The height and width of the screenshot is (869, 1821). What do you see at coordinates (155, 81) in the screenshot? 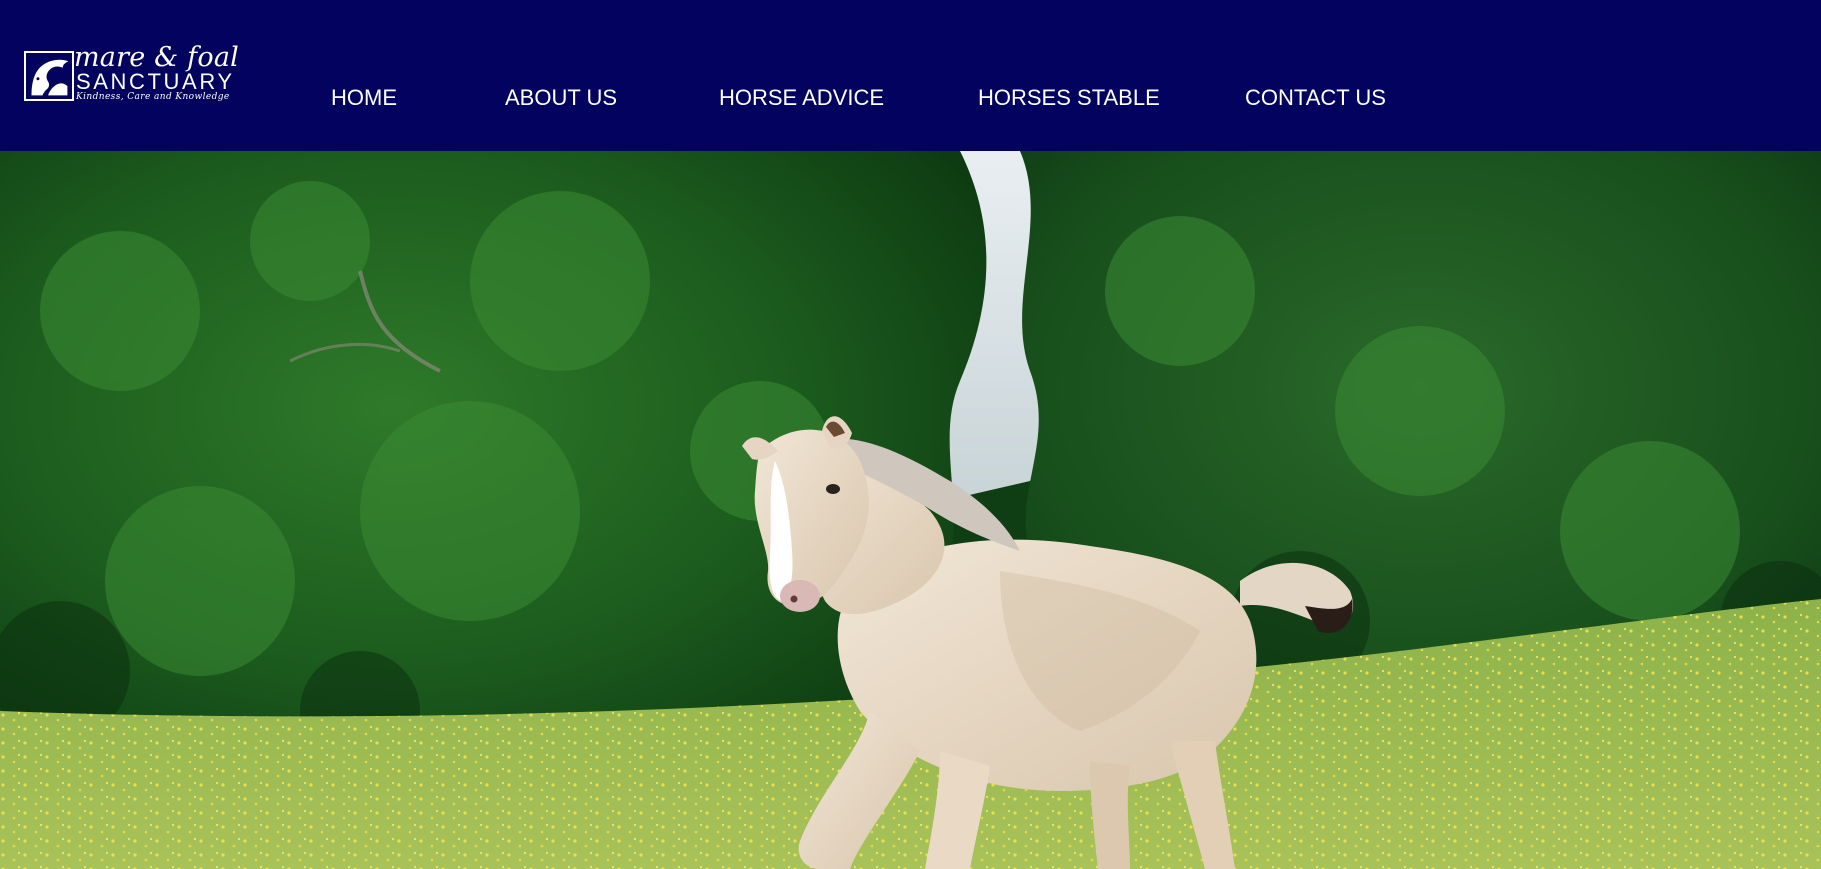
I see `logo-line2: SANCTUARY` at bounding box center [155, 81].